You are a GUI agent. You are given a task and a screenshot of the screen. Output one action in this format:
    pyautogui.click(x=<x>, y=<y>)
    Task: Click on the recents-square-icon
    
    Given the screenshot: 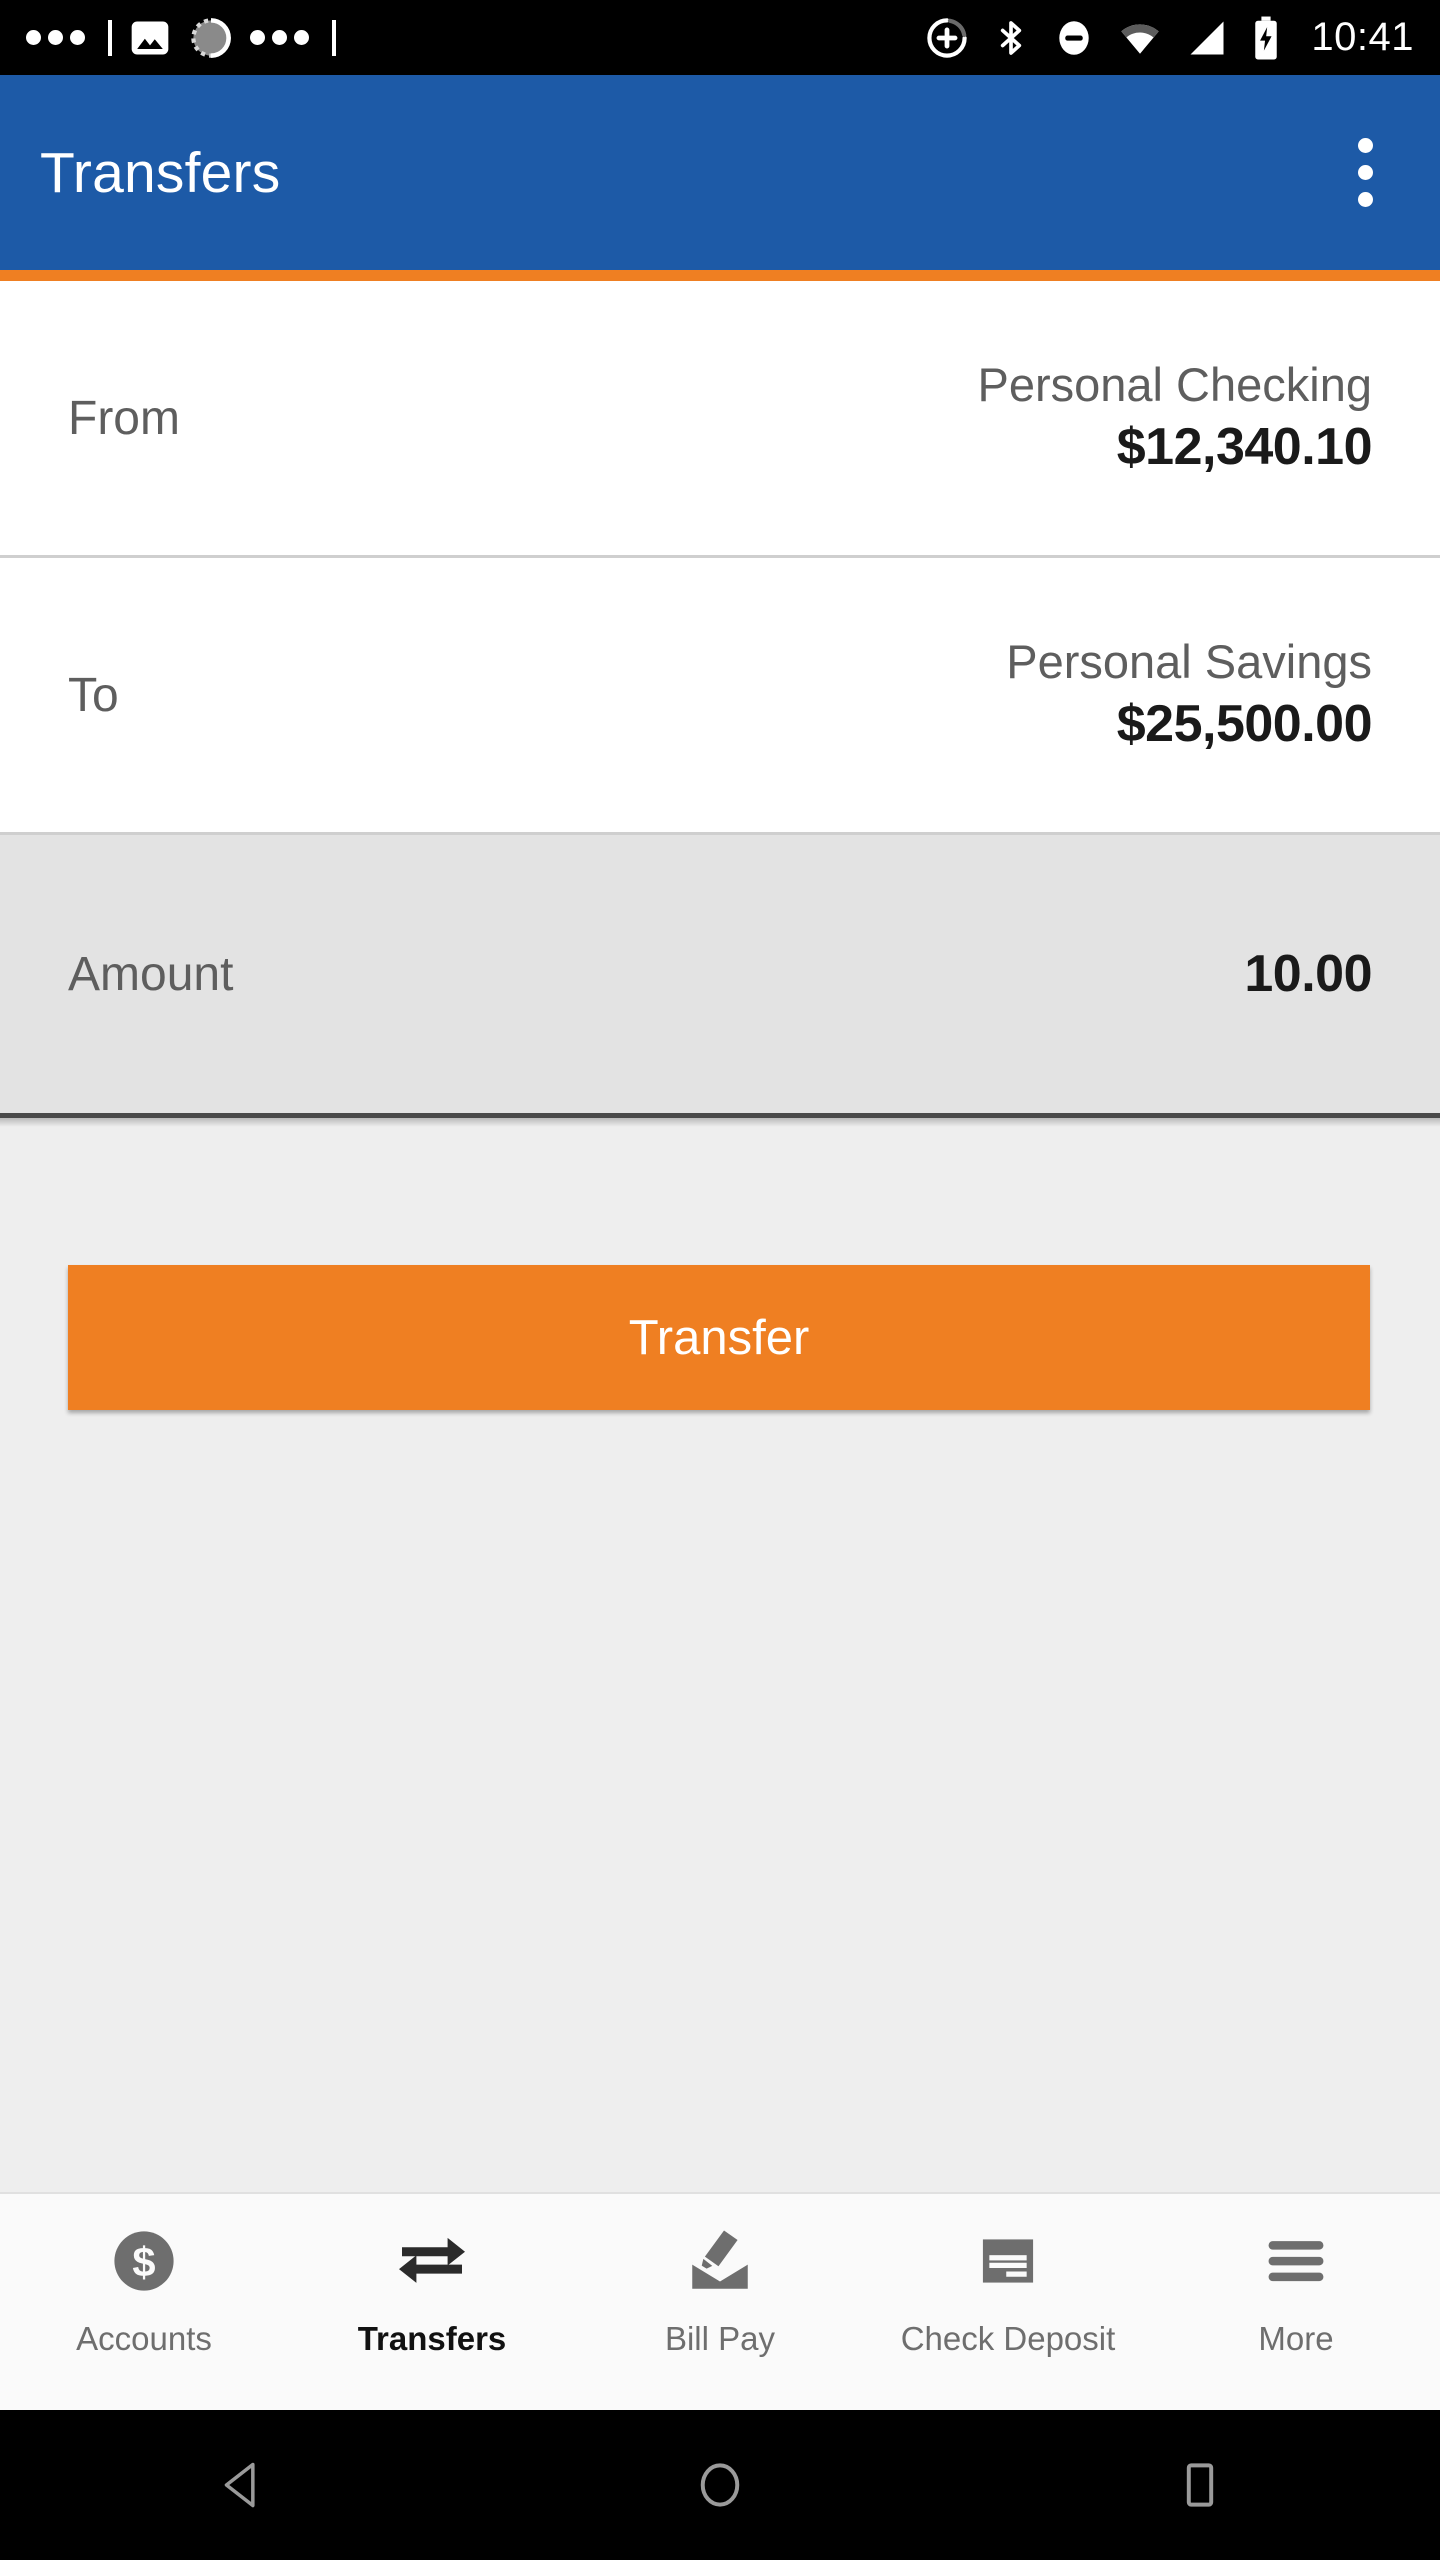 What is the action you would take?
    pyautogui.click(x=1200, y=2485)
    